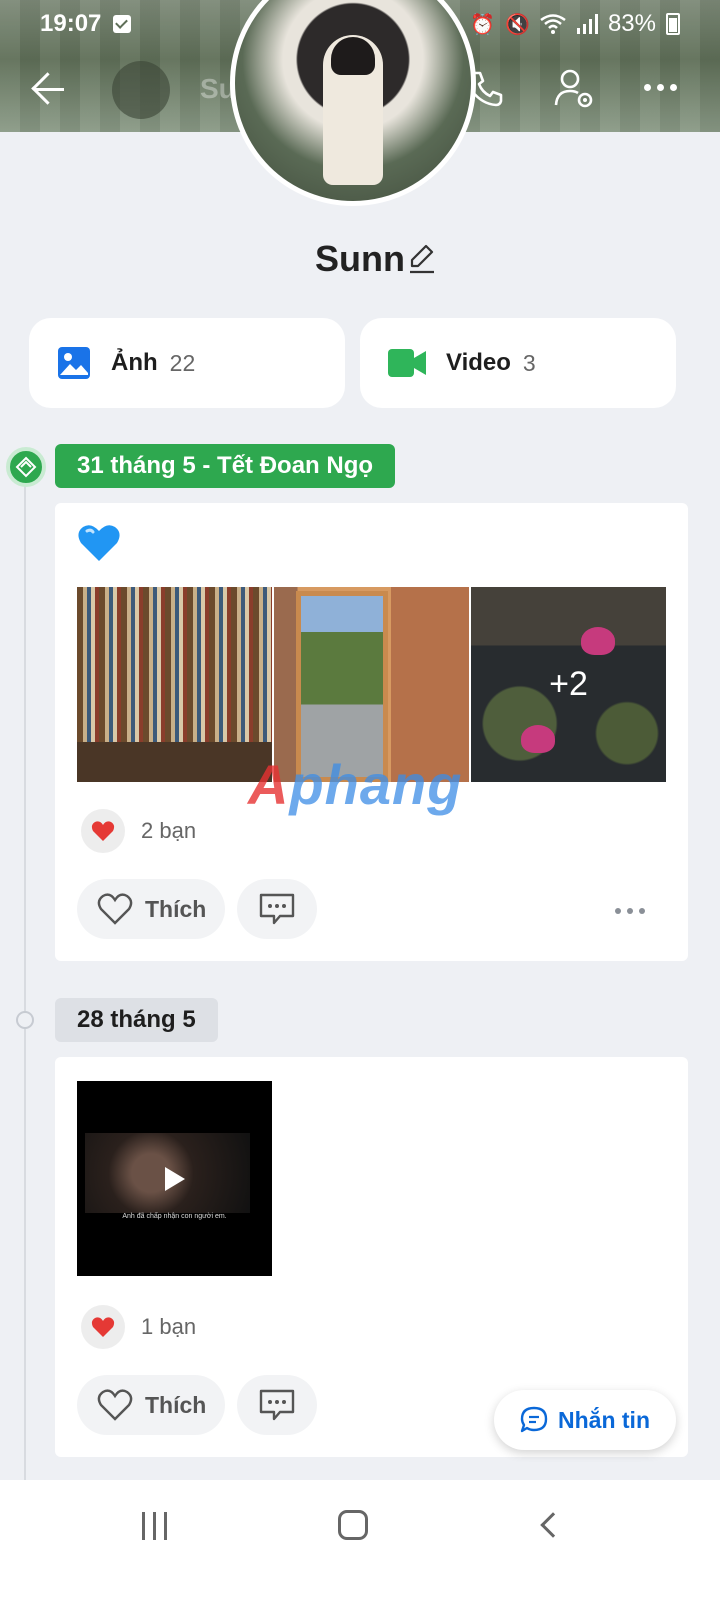 The height and width of the screenshot is (1600, 720). I want to click on status-icons: ⏰ 🔇 83%, so click(575, 24).